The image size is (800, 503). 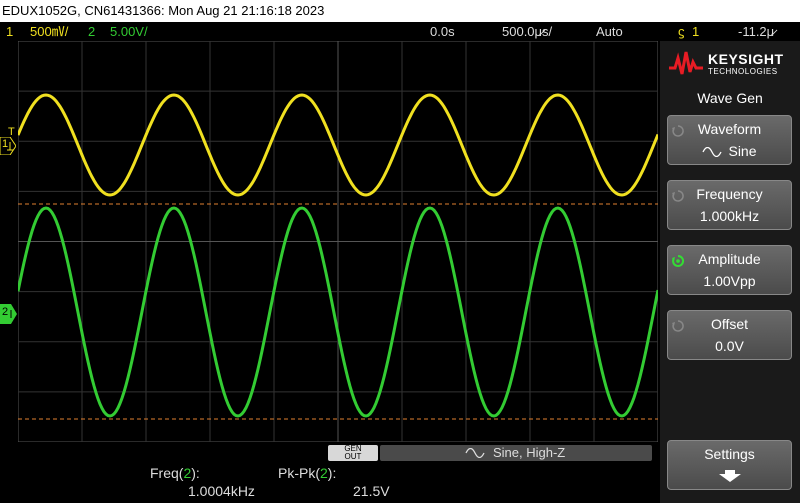 What do you see at coordinates (686, 63) in the screenshot?
I see `keysight-logo-icon` at bounding box center [686, 63].